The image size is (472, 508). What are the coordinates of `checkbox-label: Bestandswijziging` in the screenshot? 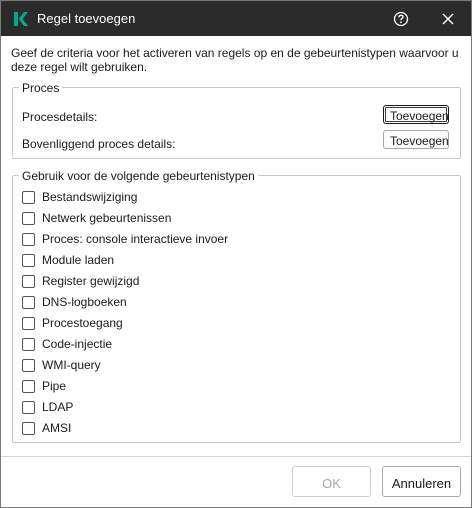 It's located at (90, 197).